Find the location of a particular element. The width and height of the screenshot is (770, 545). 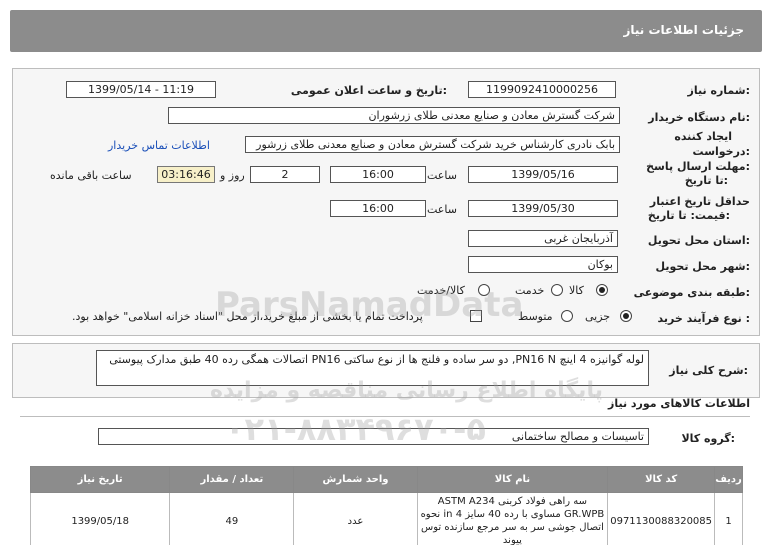

deadline-time-field: 16:00 is located at coordinates (378, 174).